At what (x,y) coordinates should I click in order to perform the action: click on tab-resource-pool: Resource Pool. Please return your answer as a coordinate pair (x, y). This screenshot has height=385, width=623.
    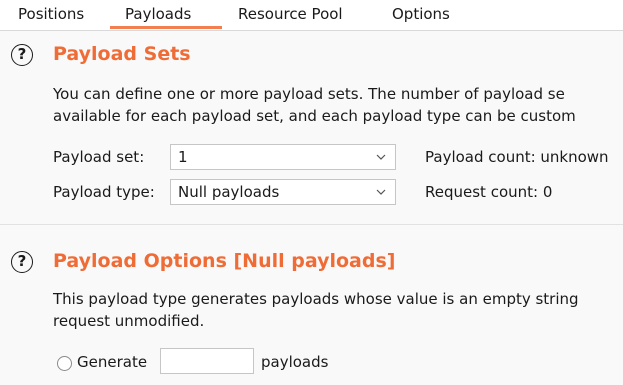
    Looking at the image, I should click on (290, 14).